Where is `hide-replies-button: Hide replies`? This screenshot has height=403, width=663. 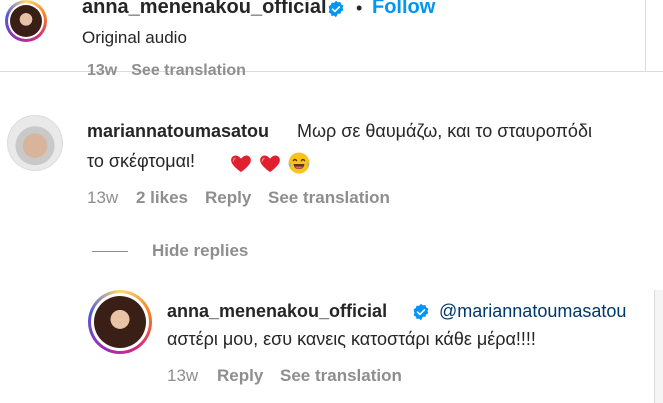
hide-replies-button: Hide replies is located at coordinates (200, 251).